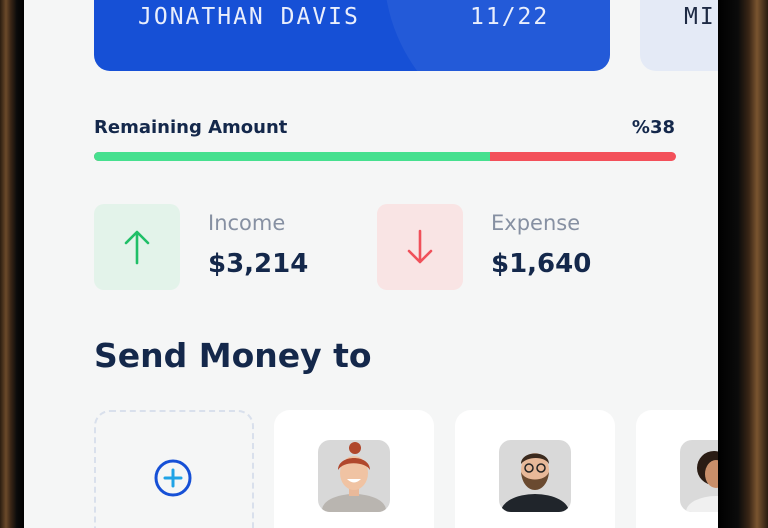  Describe the element at coordinates (249, 17) in the screenshot. I see `card-holder-name: JONATHAN DAVIS` at that location.